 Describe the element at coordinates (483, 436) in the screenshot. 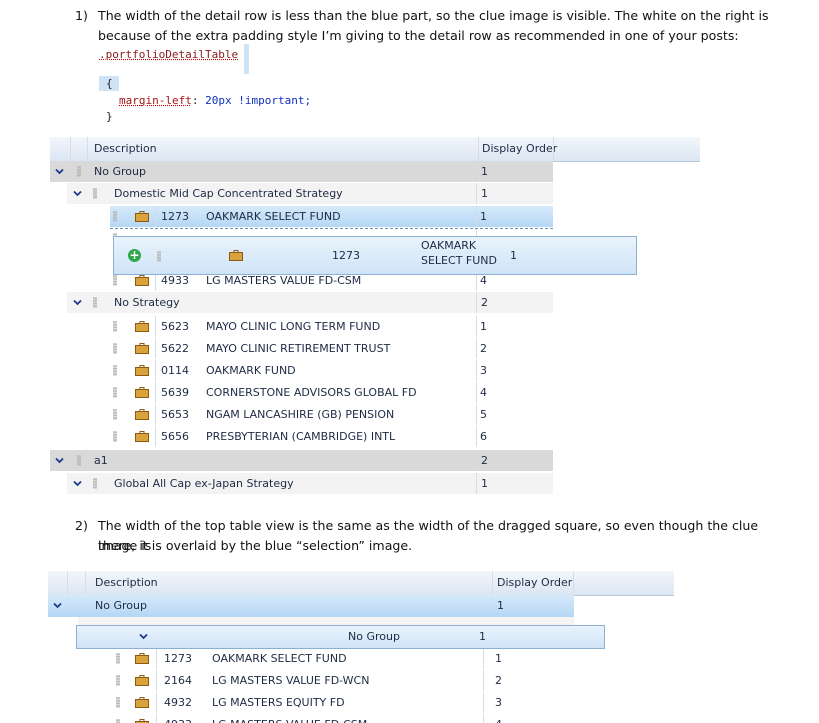

I see `row-order: 6` at that location.